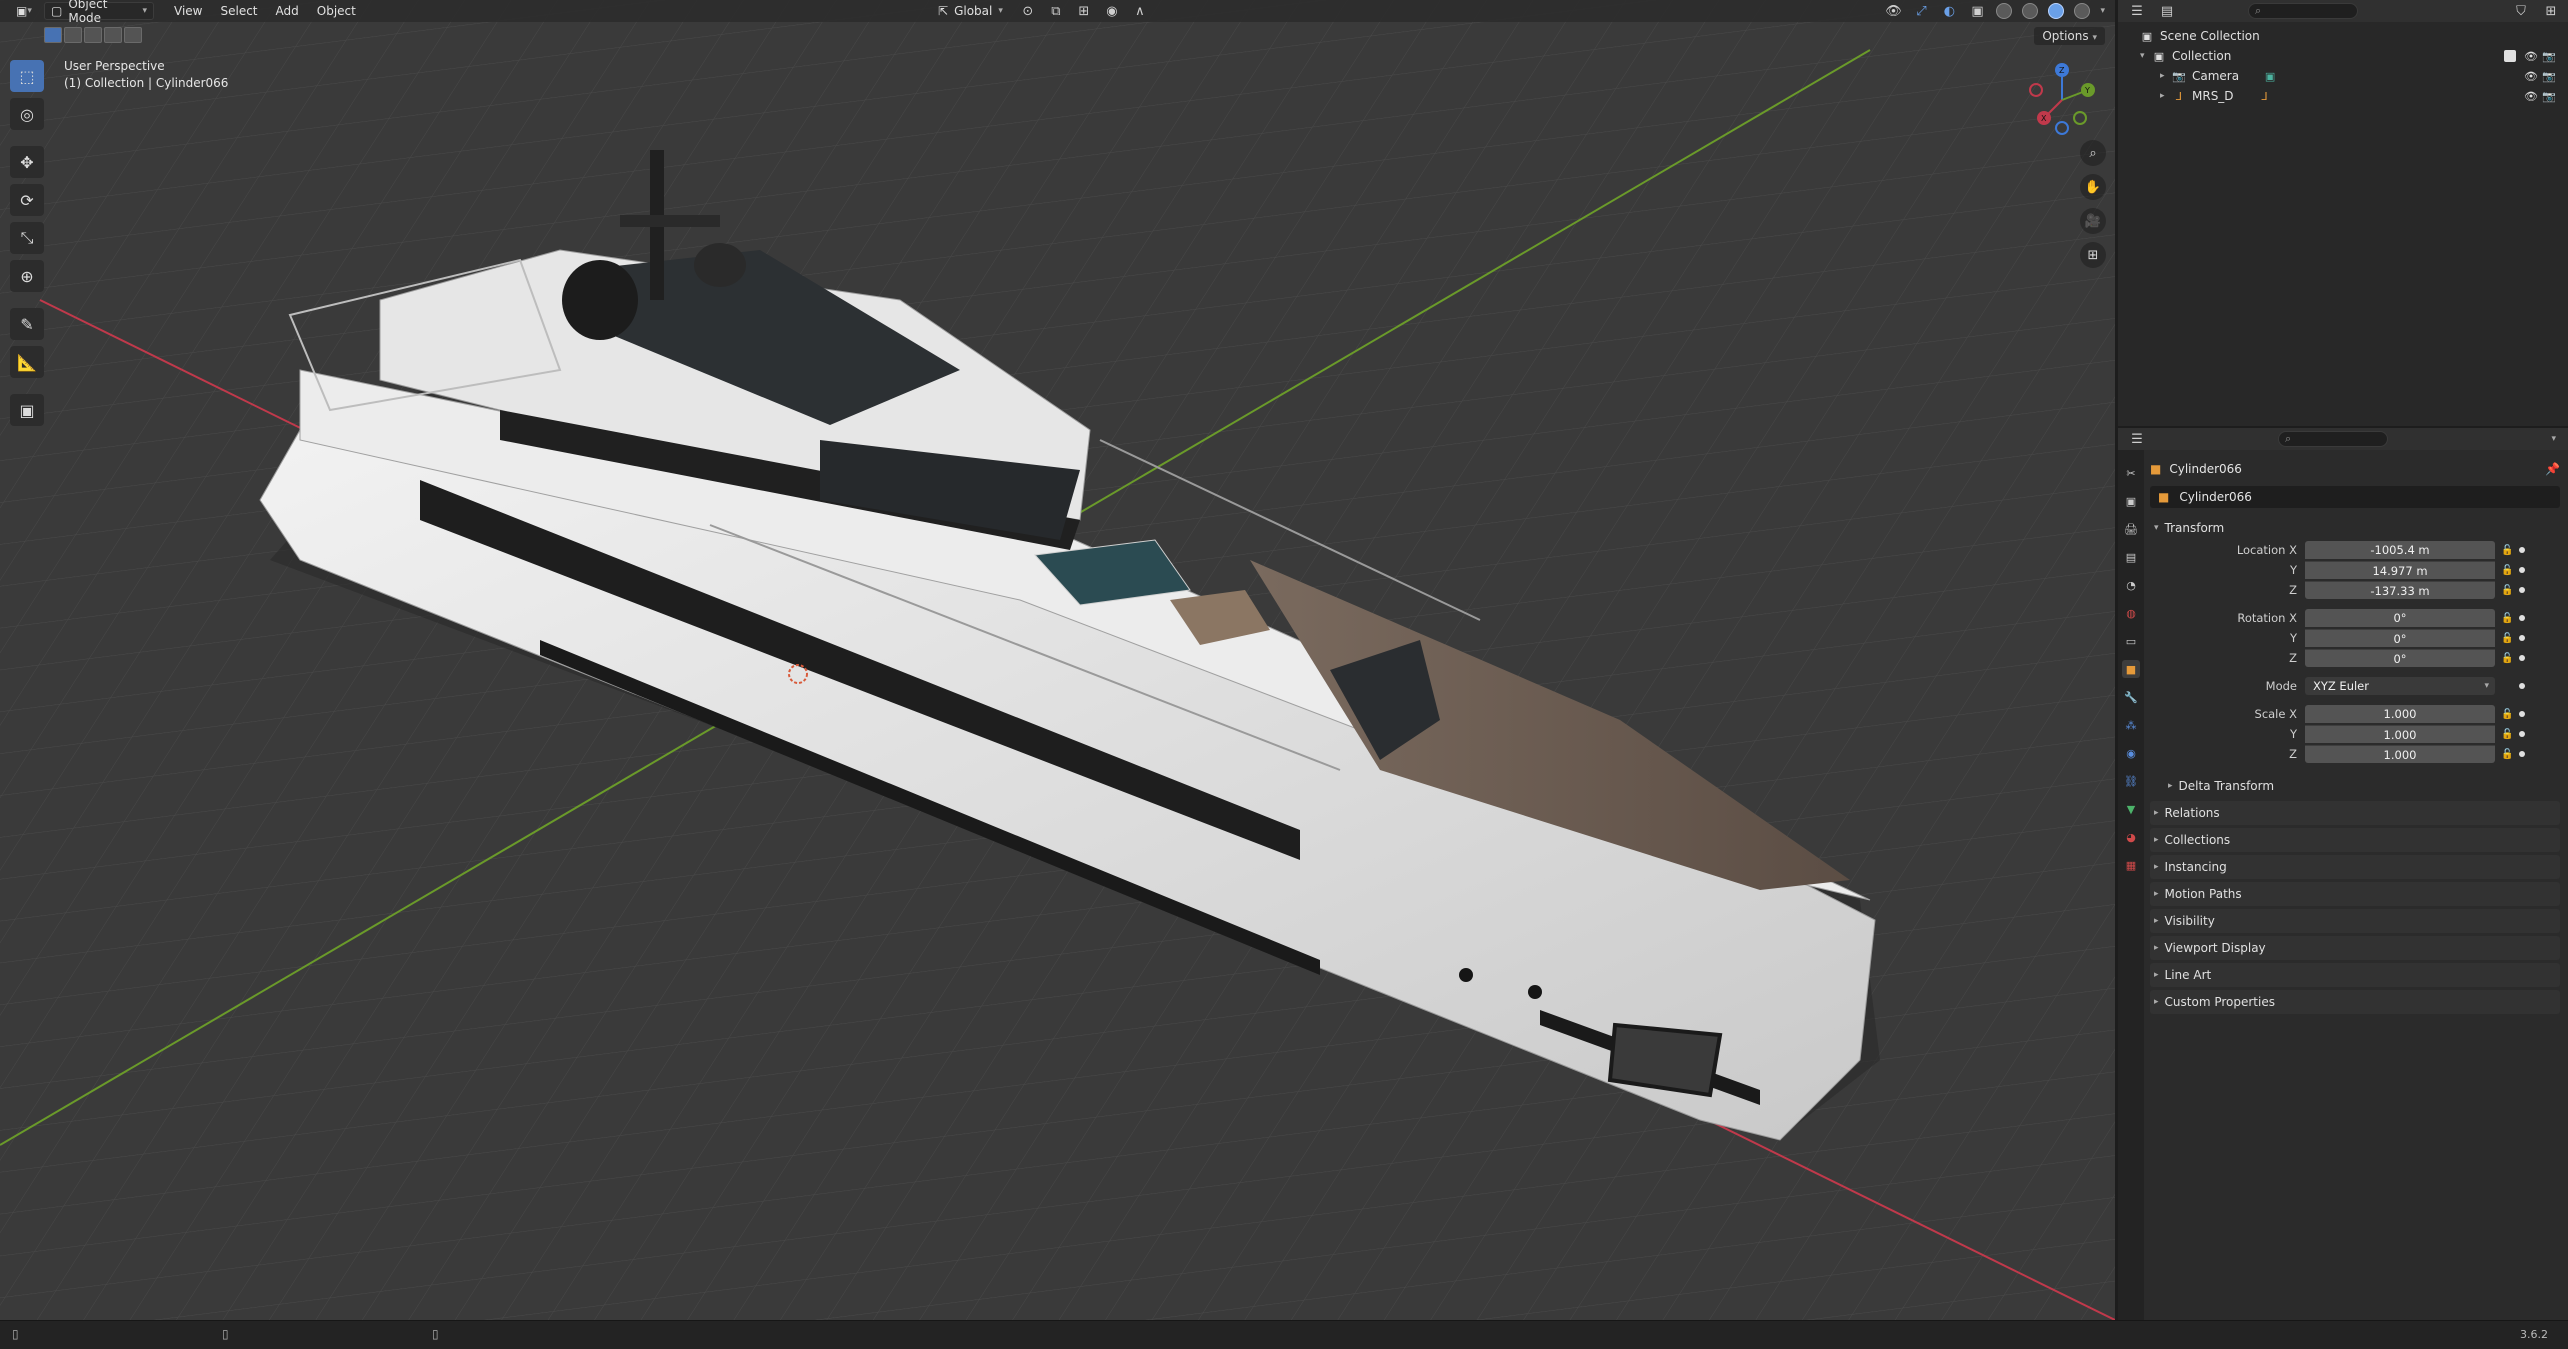 This screenshot has width=2568, height=1349. Describe the element at coordinates (2056, 11) in the screenshot. I see `material-shading-icon` at that location.